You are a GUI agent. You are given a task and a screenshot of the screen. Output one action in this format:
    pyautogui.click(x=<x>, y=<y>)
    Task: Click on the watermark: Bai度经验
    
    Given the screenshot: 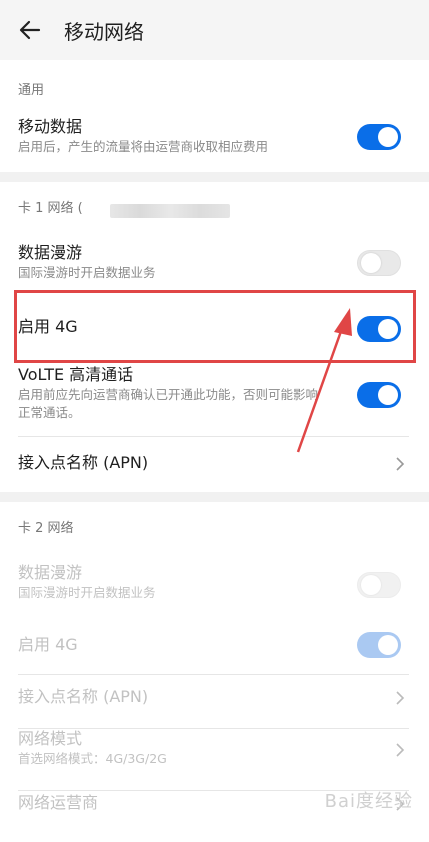 What is the action you would take?
    pyautogui.click(x=368, y=801)
    